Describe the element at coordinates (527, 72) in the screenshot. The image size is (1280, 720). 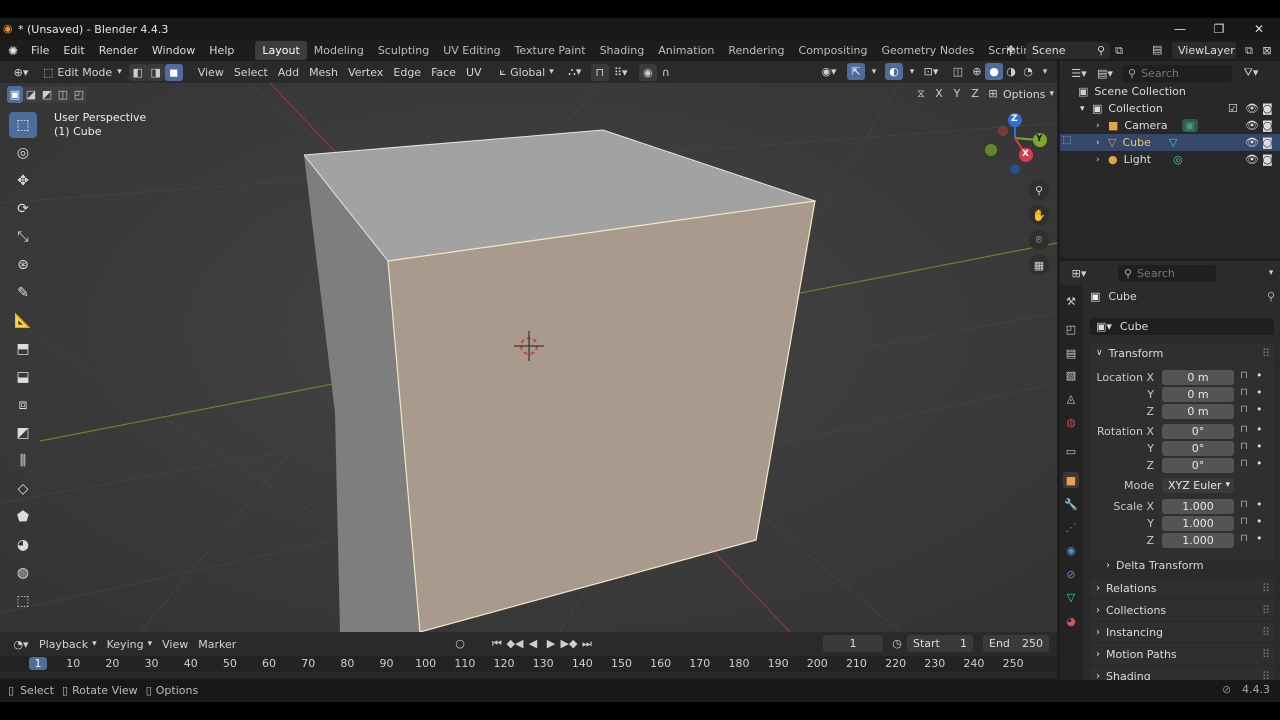
I see `orientation-selector: ⟀ Global ▾` at that location.